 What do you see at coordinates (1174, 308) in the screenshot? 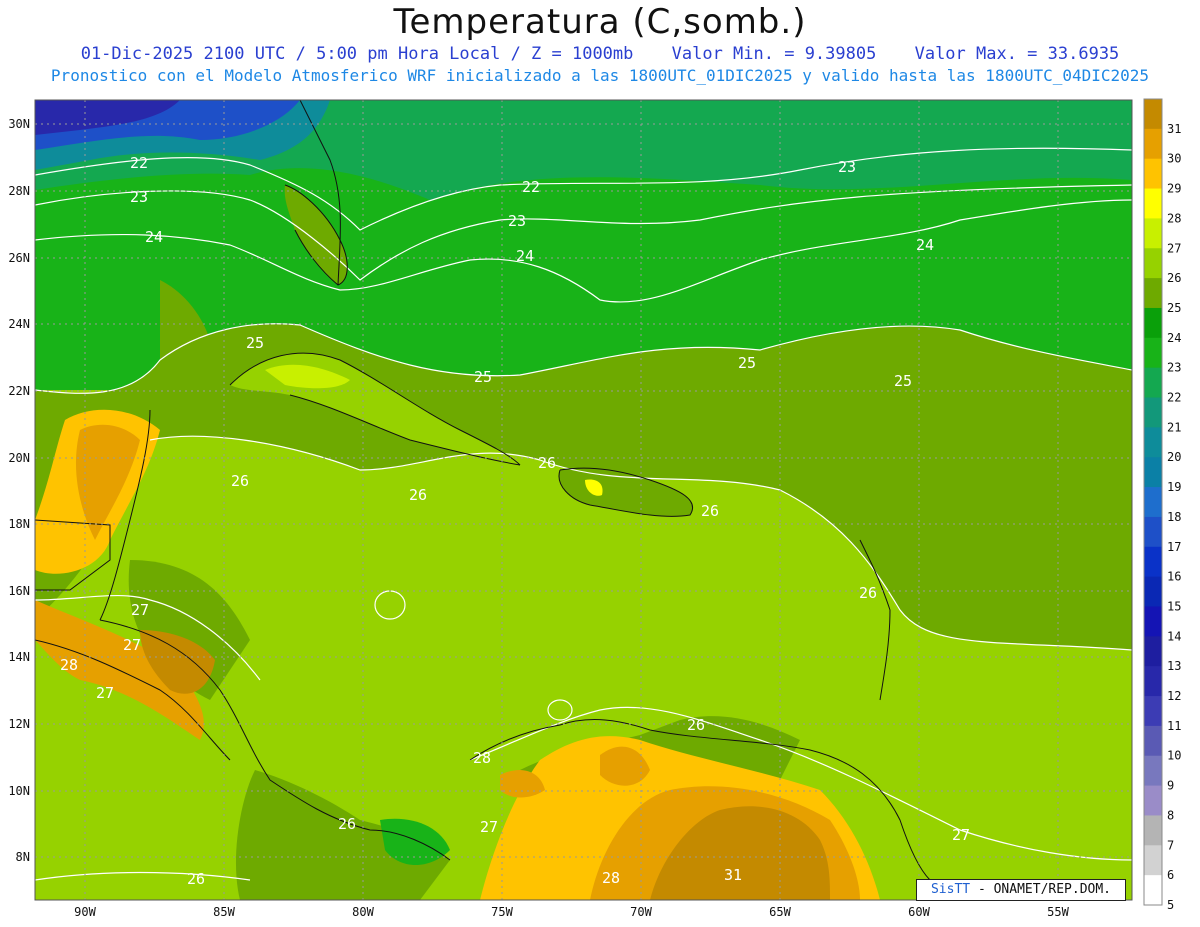
I see `colorbar-tick-label: 25` at bounding box center [1174, 308].